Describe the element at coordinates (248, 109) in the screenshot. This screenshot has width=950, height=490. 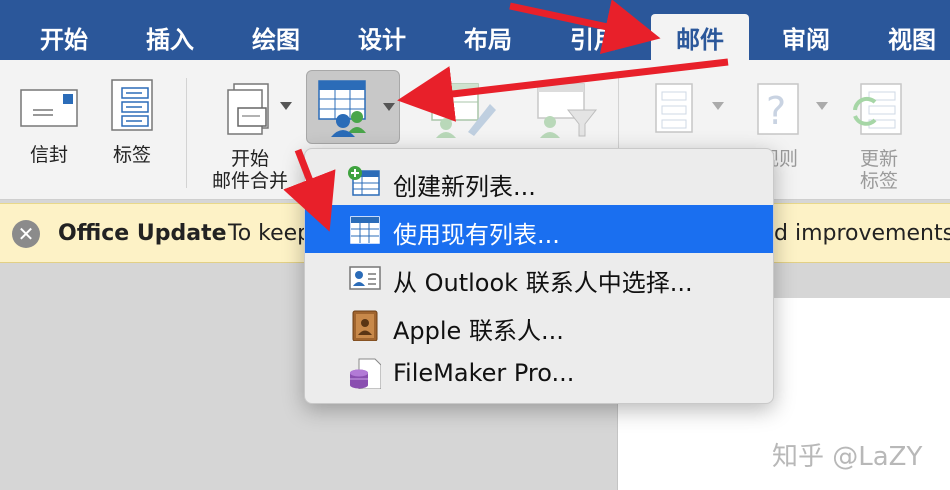
I see `mail-merge-icon` at that location.